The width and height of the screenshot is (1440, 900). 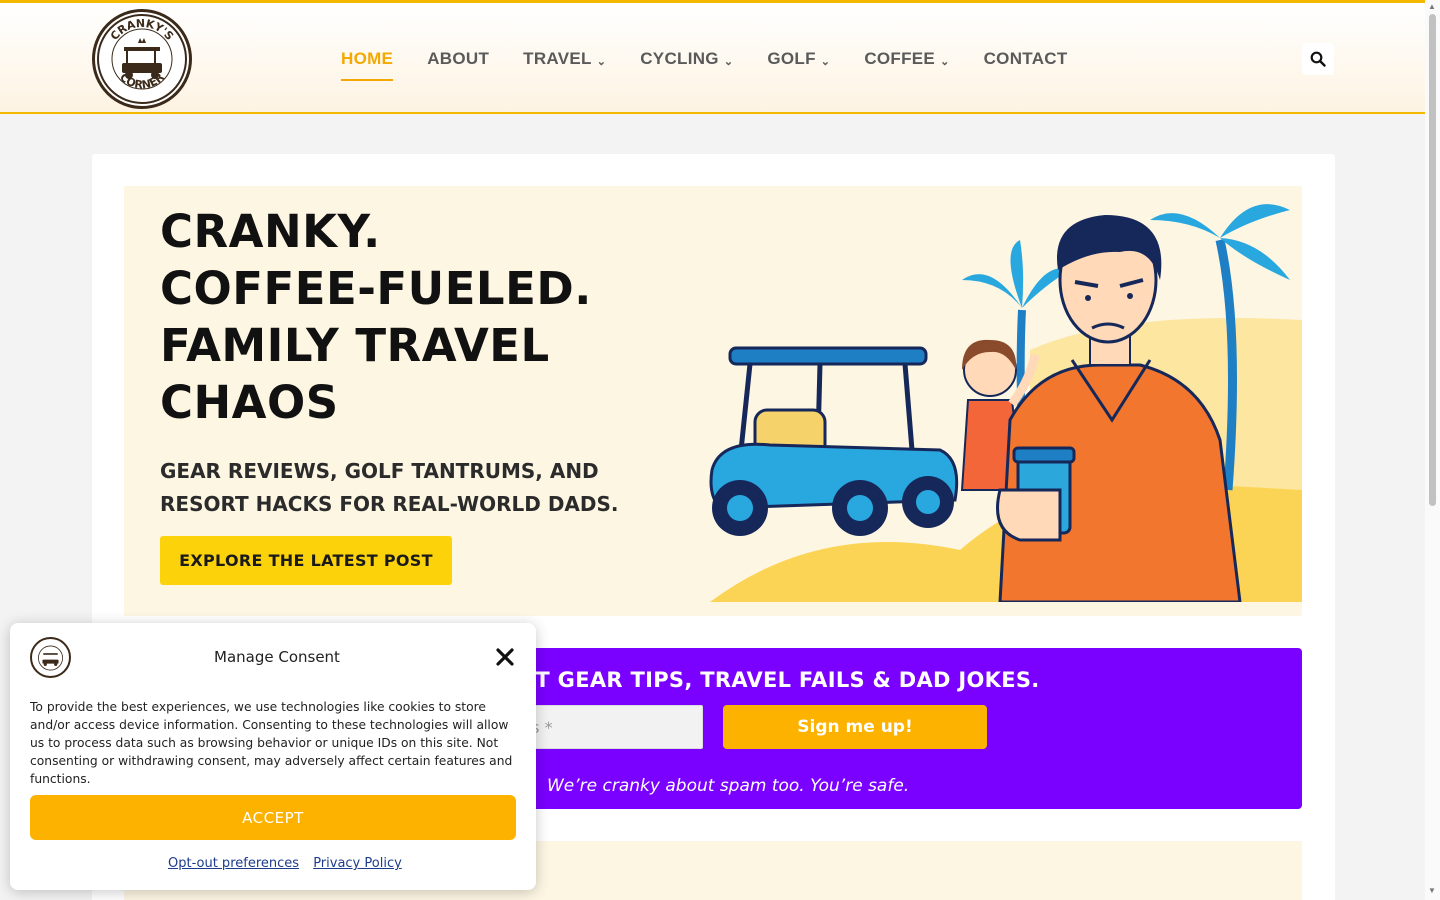 I want to click on consent-links: Opt-out preferences Privacy Policy, so click(x=290, y=863).